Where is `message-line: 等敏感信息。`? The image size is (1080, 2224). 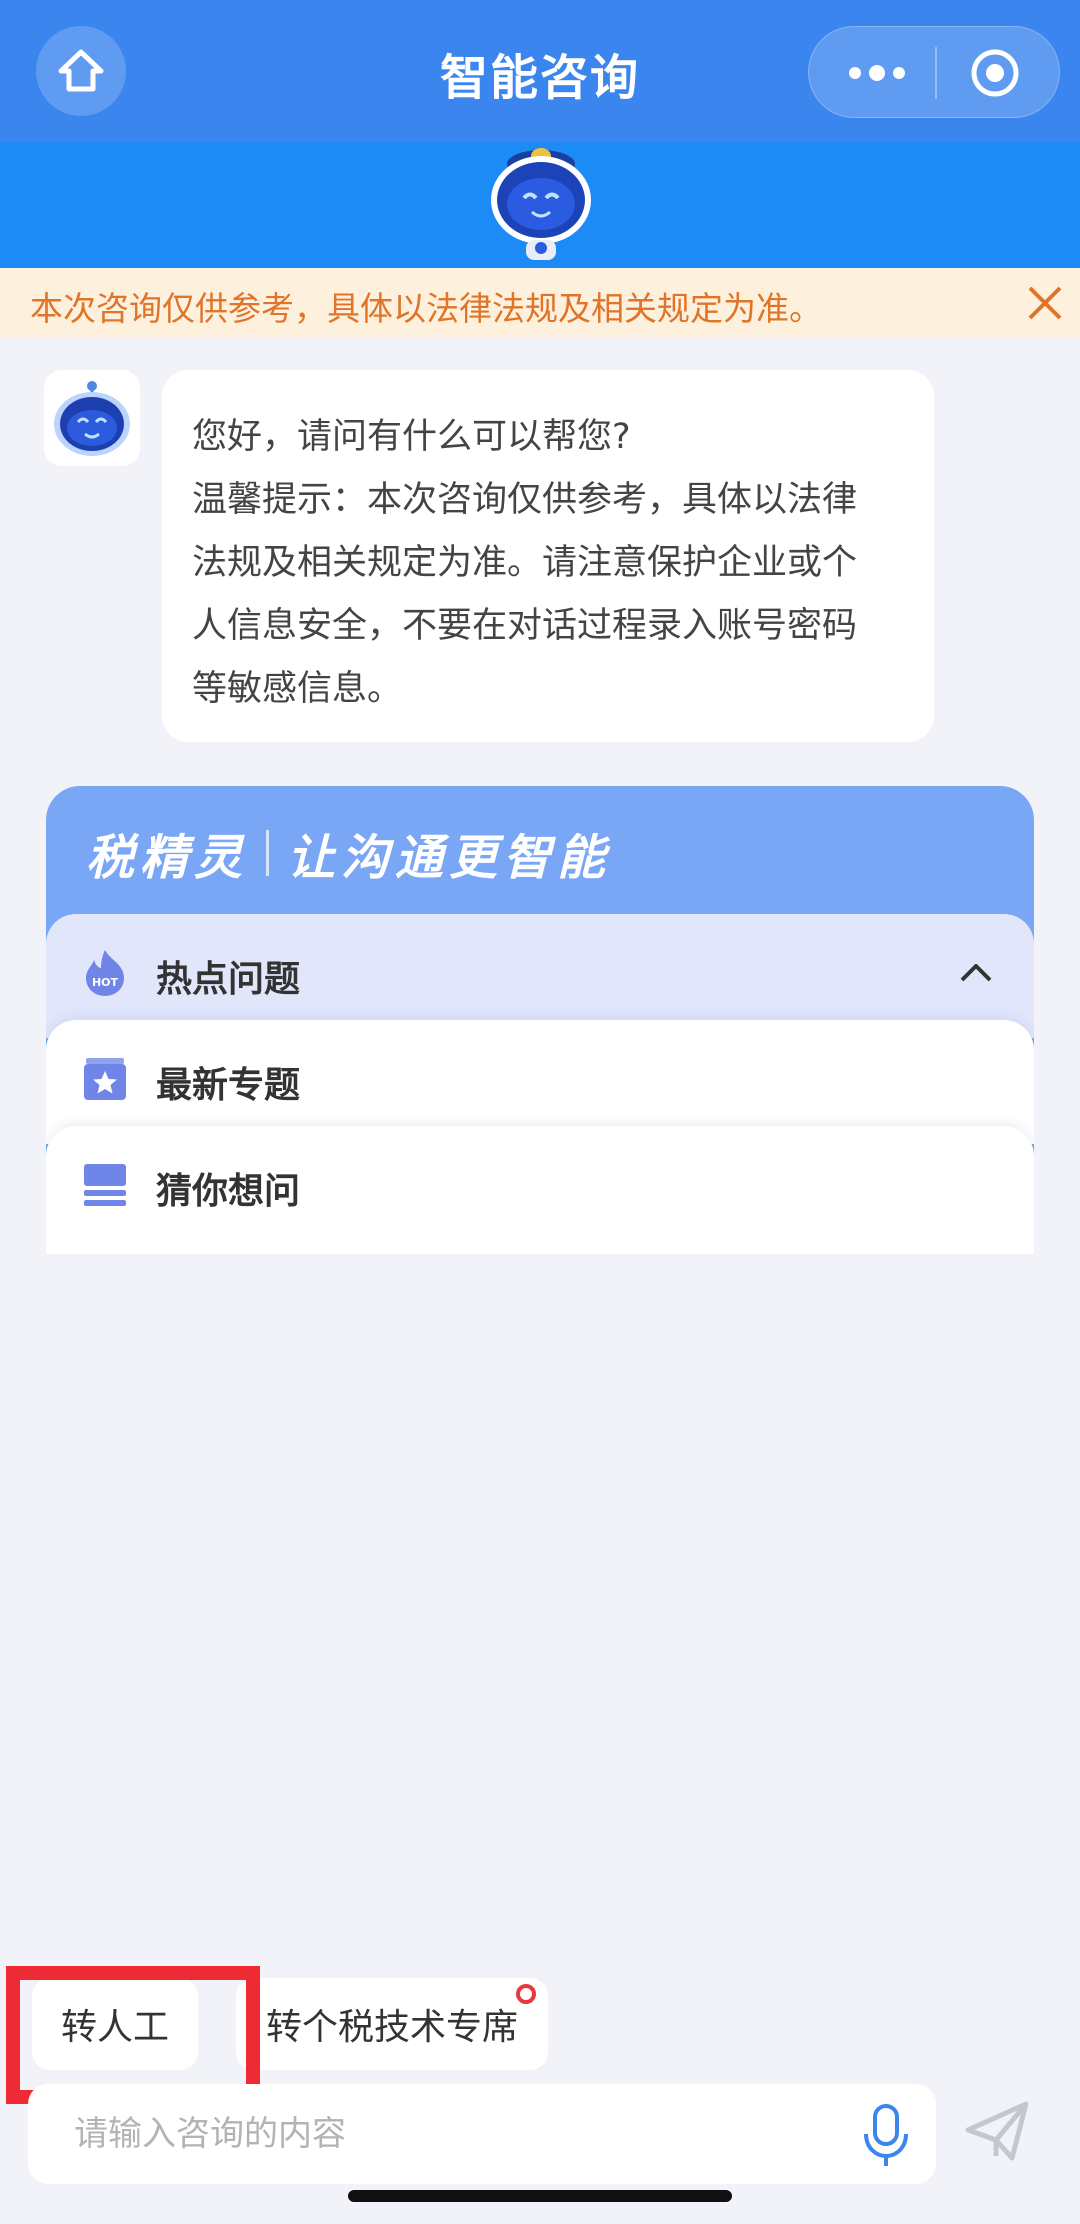
message-line: 等敏感信息。 is located at coordinates (297, 689).